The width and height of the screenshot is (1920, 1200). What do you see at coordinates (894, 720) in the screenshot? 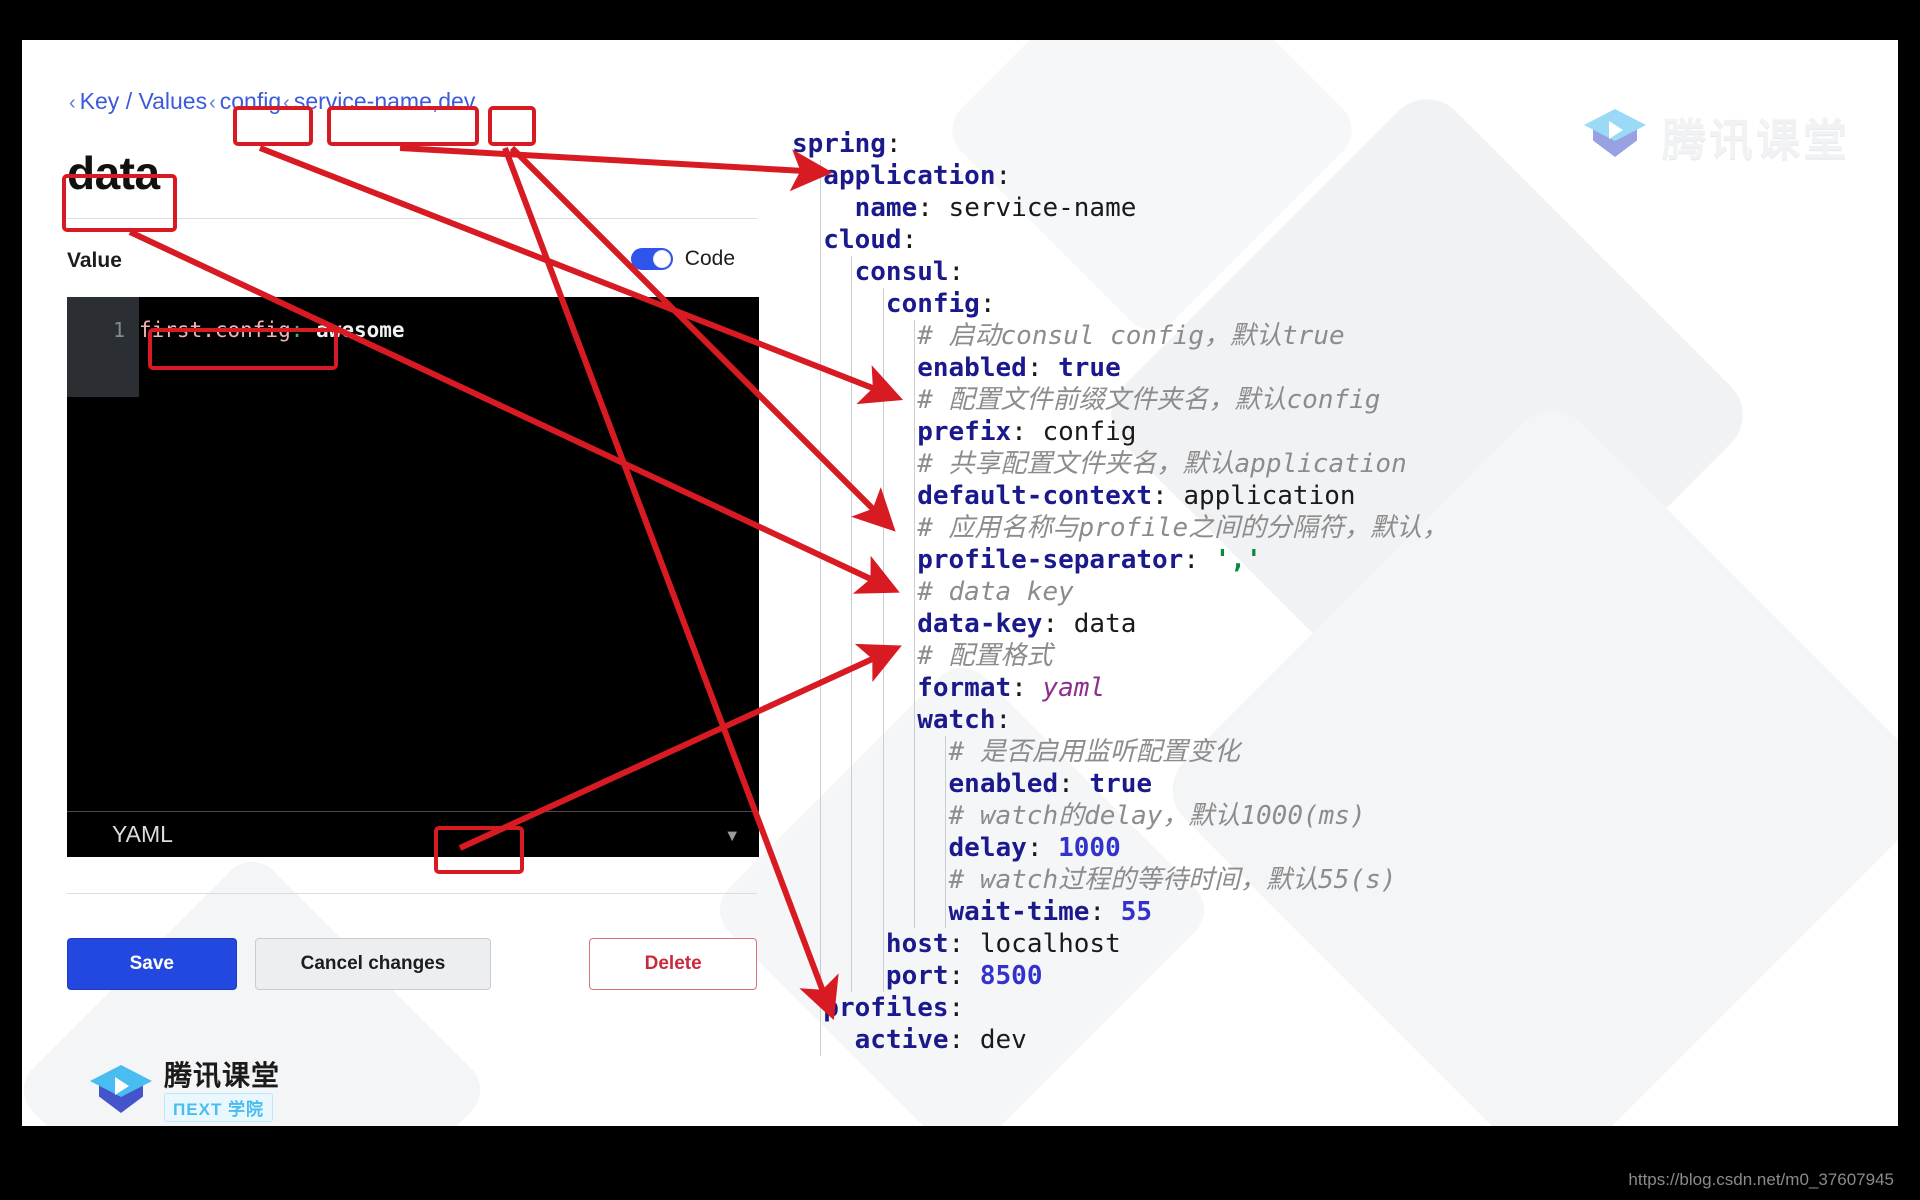
I see `yaml-key: watch` at bounding box center [894, 720].